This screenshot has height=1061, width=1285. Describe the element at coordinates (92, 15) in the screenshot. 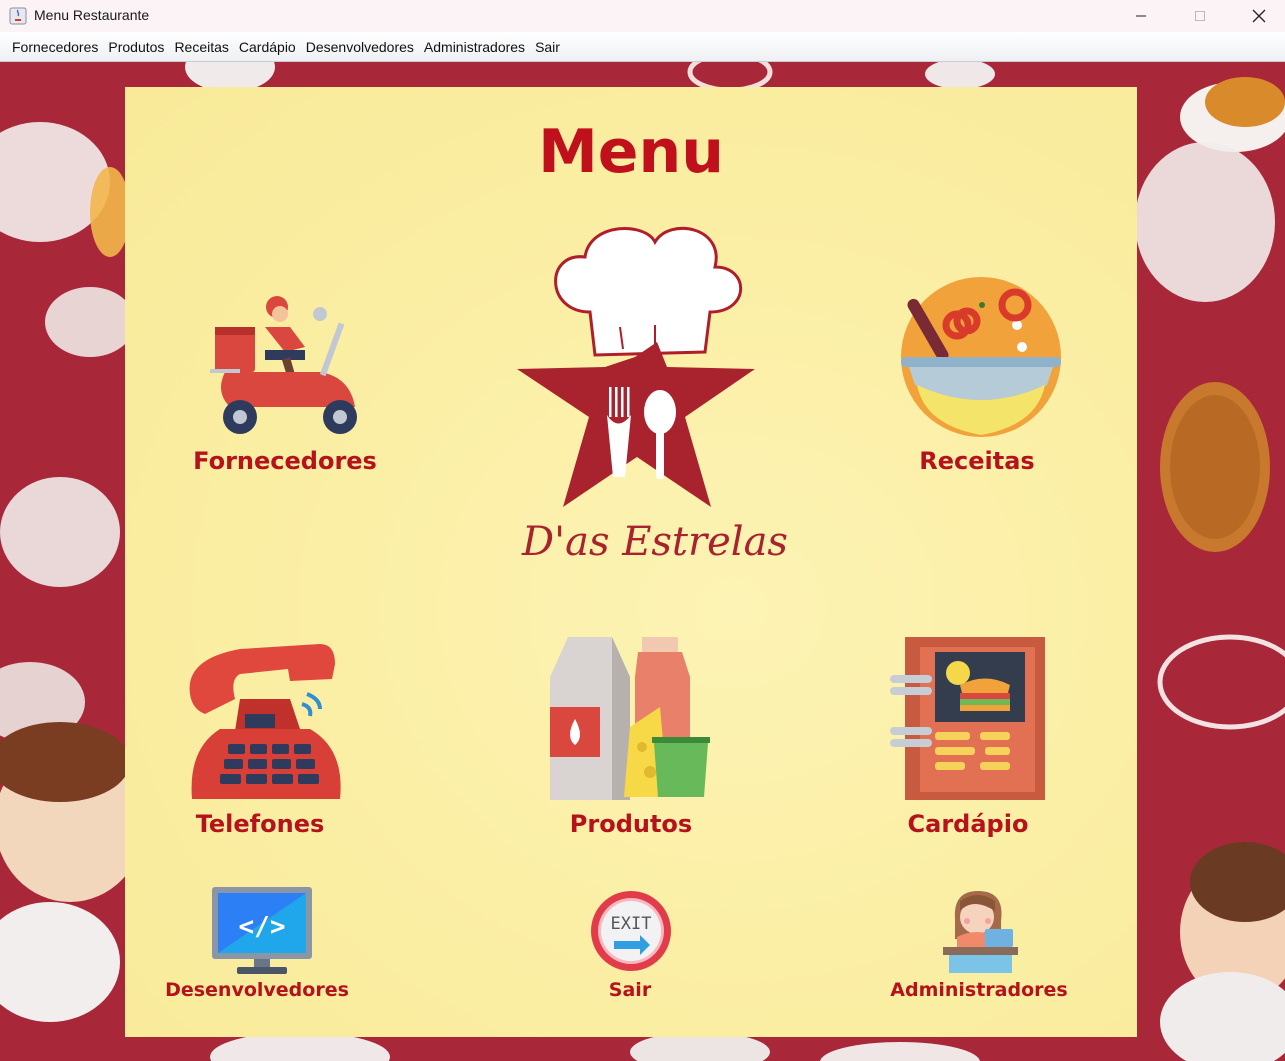

I see `window-title: Menu Restaurante` at that location.